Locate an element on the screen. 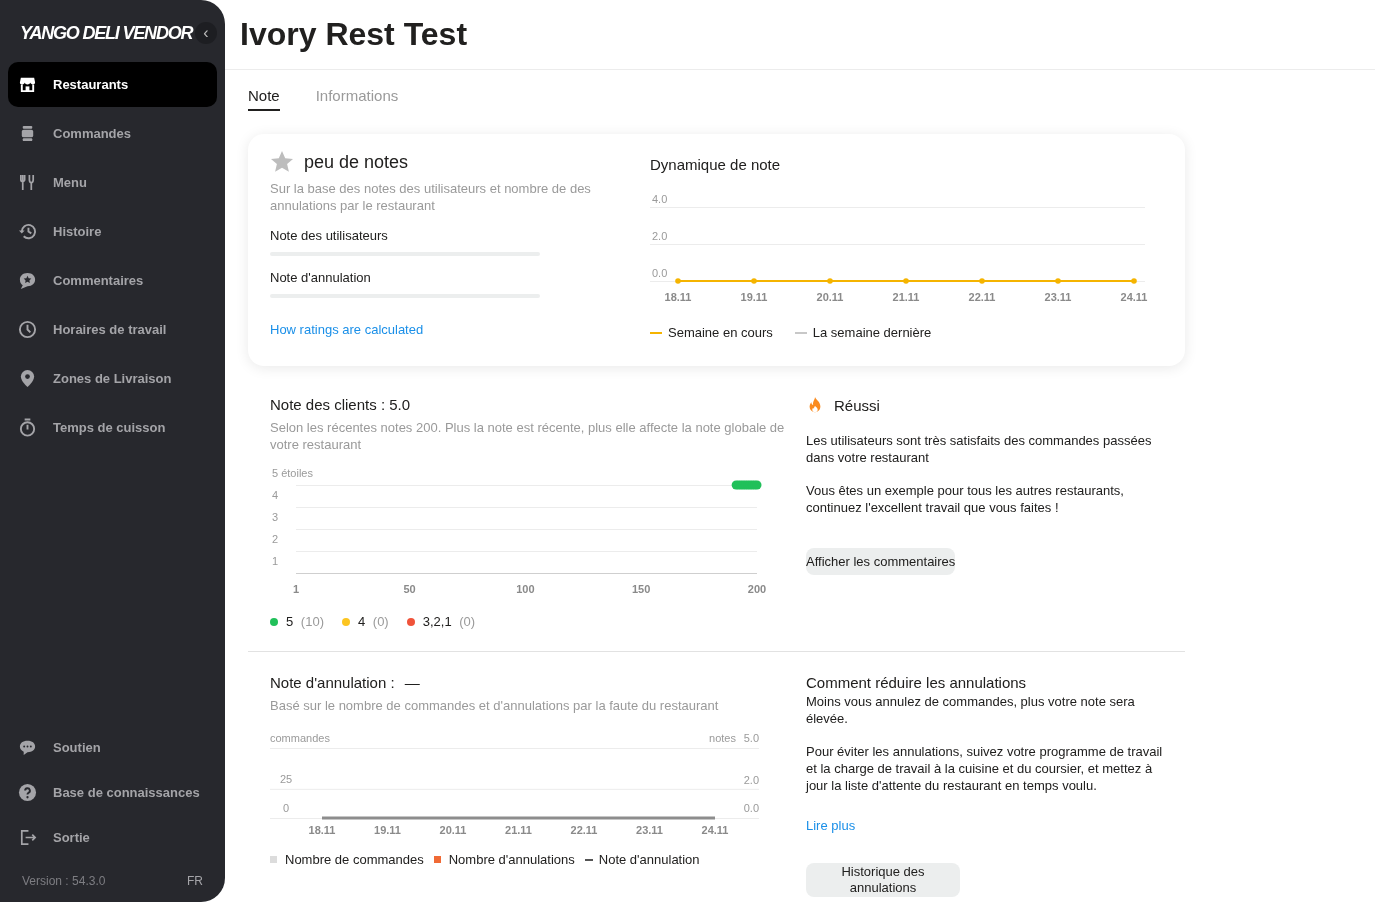 This screenshot has height=902, width=1375. axis-tick: 50 is located at coordinates (409, 589).